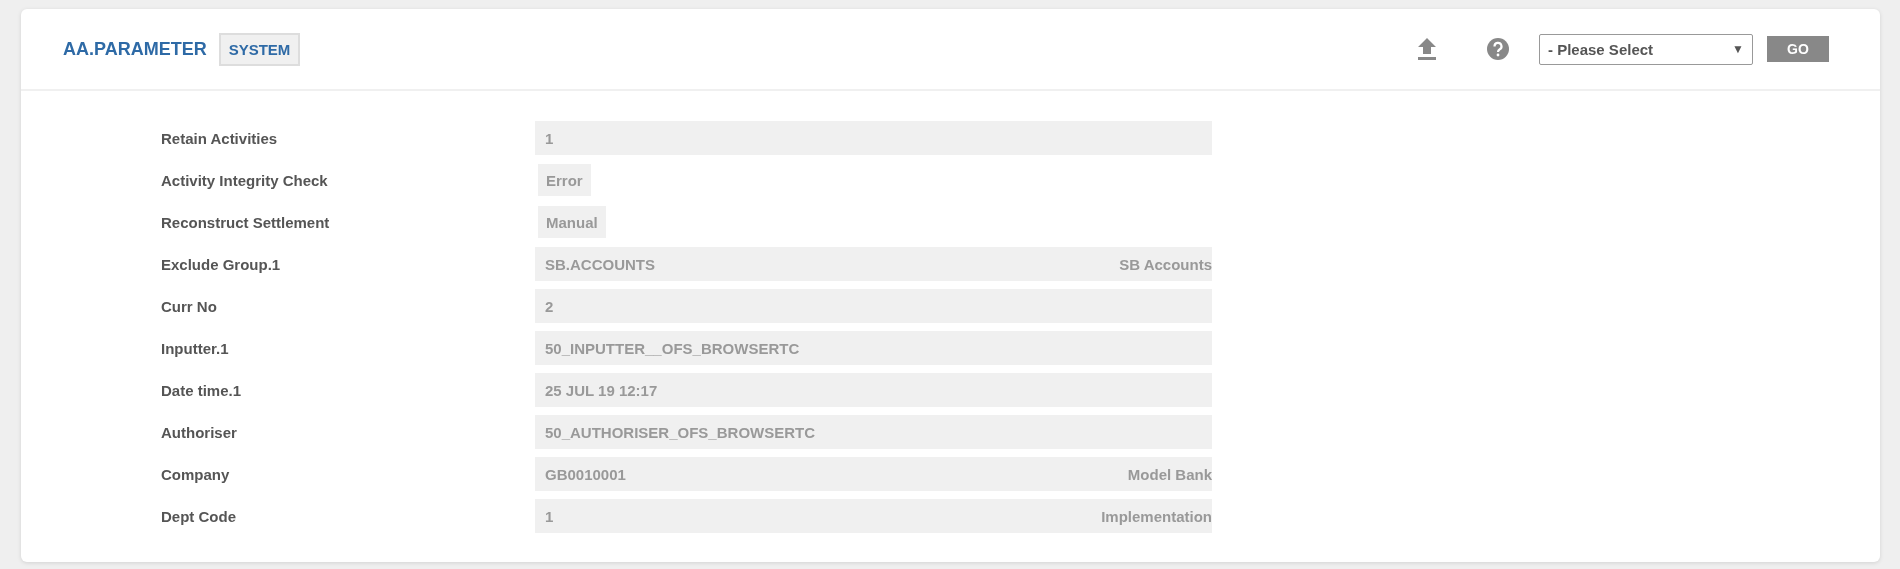 The width and height of the screenshot is (1900, 569). What do you see at coordinates (1498, 49) in the screenshot?
I see `help-icon` at bounding box center [1498, 49].